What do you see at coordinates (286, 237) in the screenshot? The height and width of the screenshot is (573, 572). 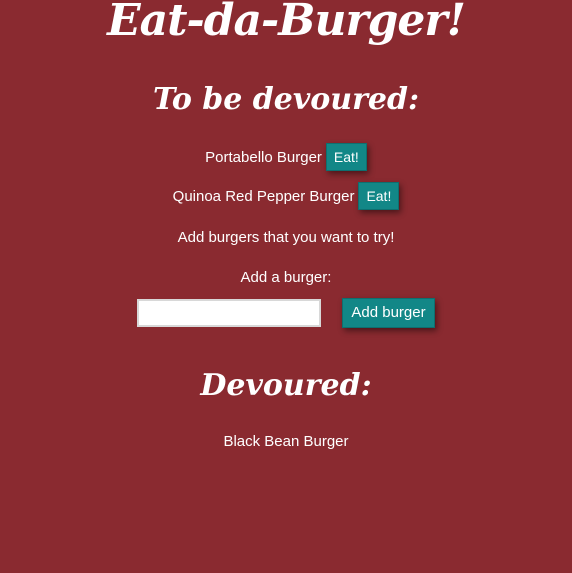 I see `add-hint-text: Add burgers that you want to try!` at bounding box center [286, 237].